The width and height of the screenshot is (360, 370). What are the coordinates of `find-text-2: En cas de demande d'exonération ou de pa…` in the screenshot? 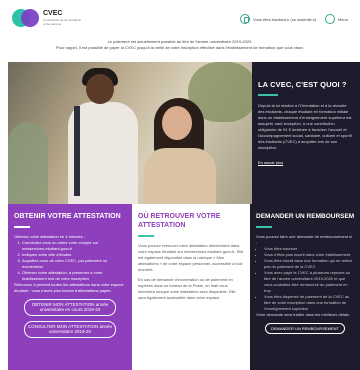 It's located at (187, 288).